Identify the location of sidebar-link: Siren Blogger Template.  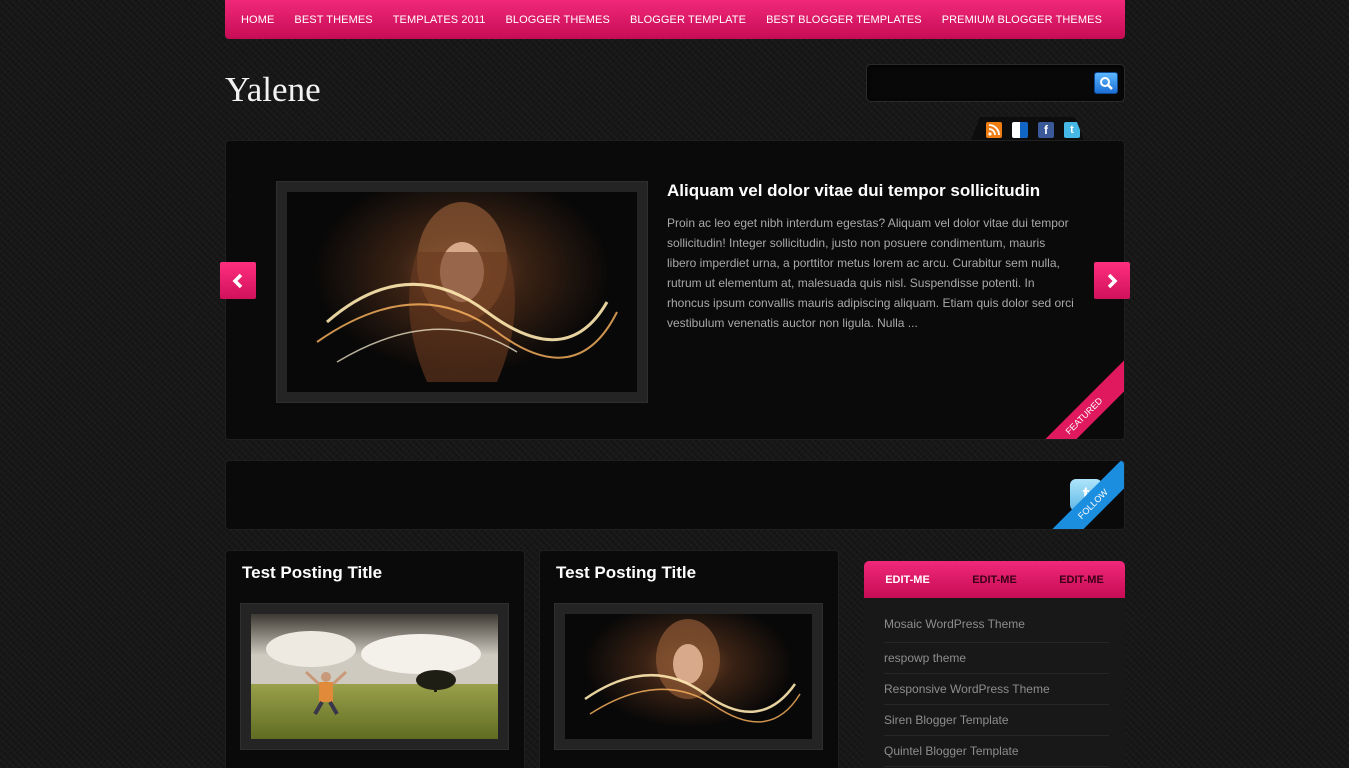
(996, 720).